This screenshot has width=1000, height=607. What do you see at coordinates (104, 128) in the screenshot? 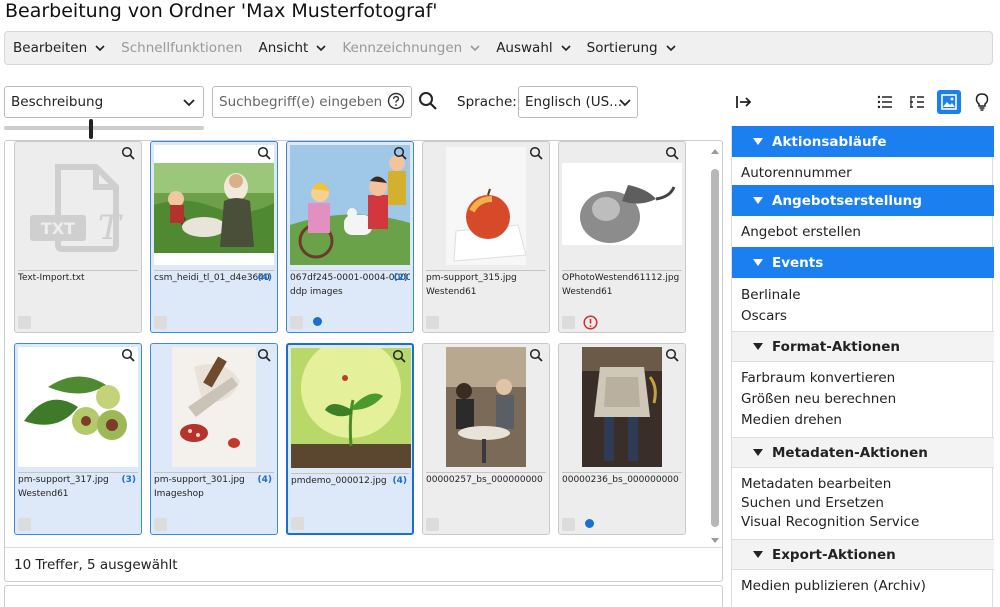
I see `thumbnail-size-slider` at bounding box center [104, 128].